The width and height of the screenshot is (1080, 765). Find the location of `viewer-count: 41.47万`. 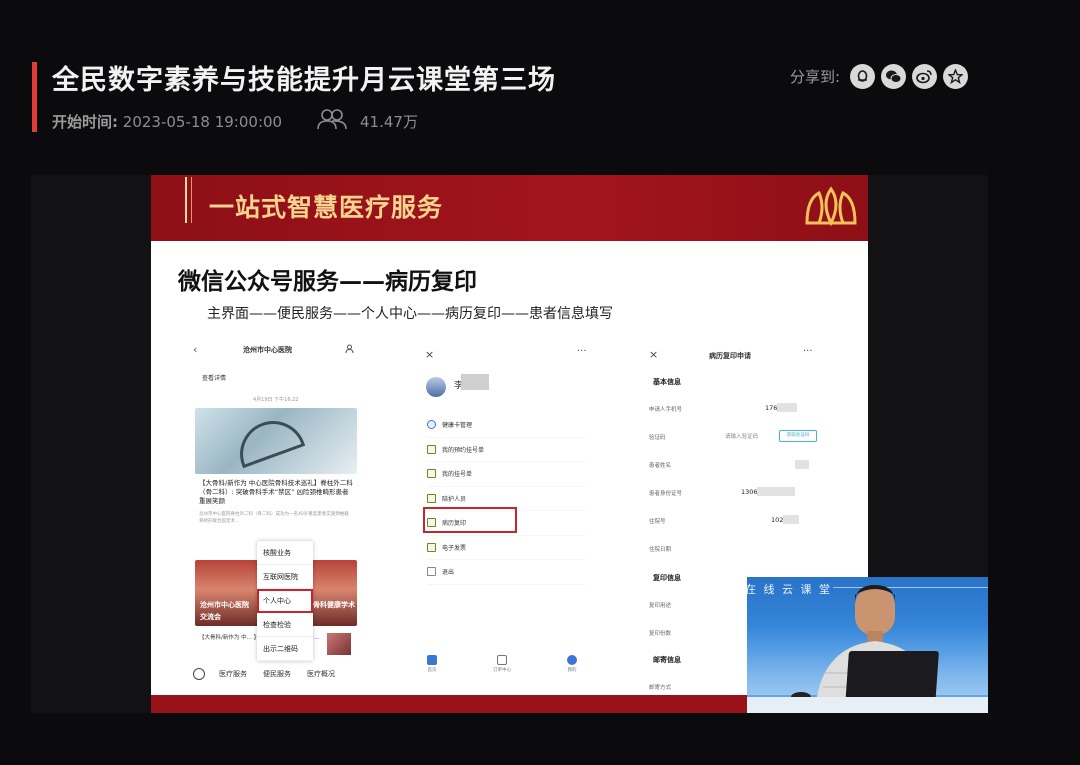

viewer-count: 41.47万 is located at coordinates (367, 121).